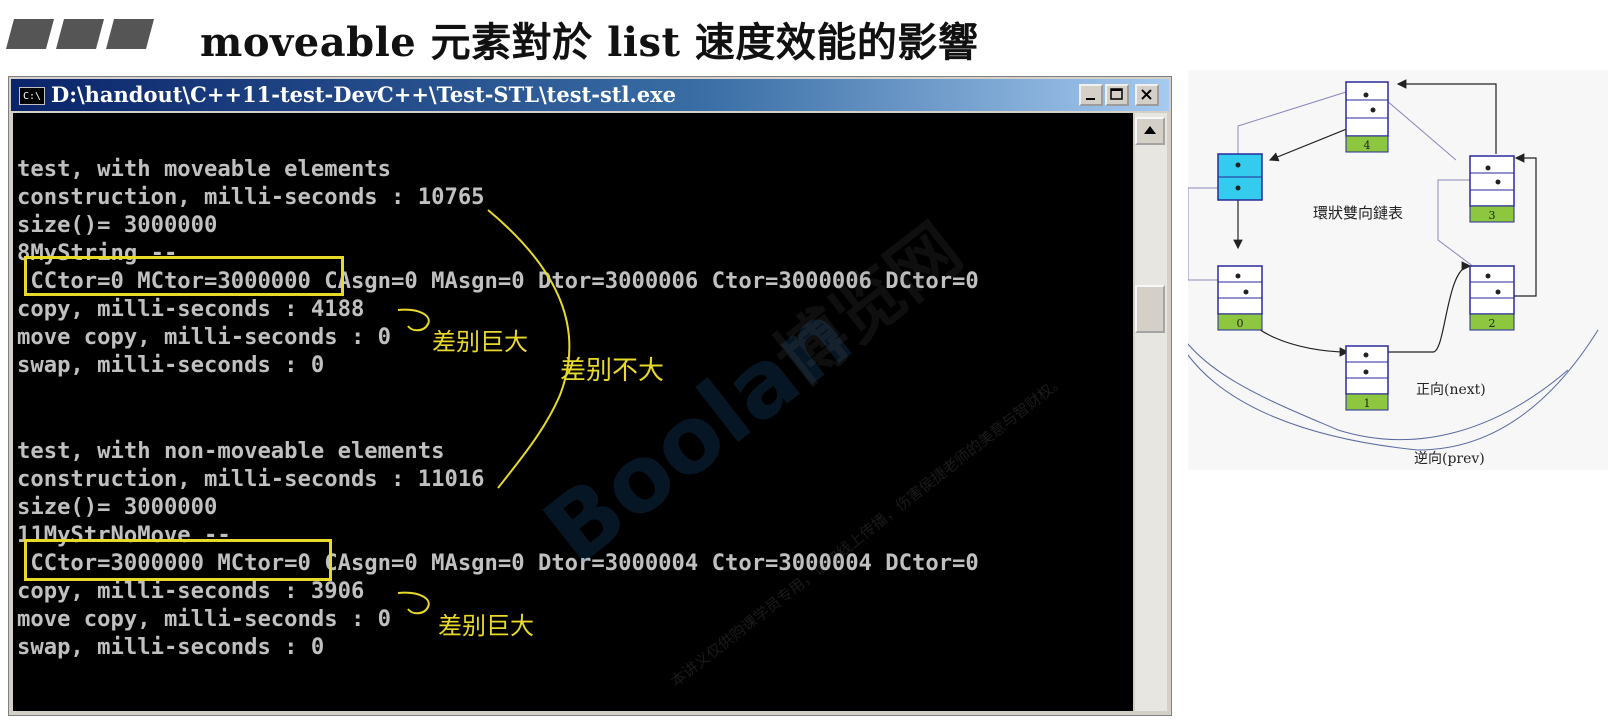 The image size is (1614, 724). I want to click on highlight-box-moveable, so click(184, 276).